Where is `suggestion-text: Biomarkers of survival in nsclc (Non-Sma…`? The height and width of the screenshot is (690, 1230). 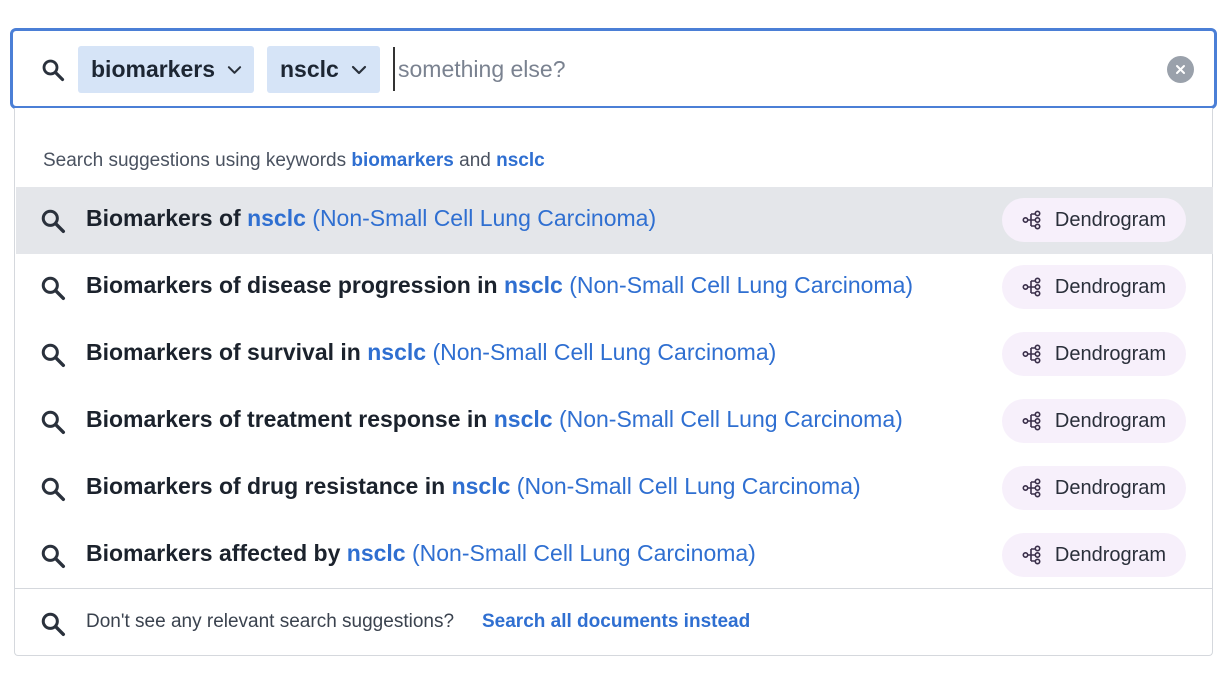
suggestion-text: Biomarkers of survival in nsclc (Non-Sma… is located at coordinates (431, 352).